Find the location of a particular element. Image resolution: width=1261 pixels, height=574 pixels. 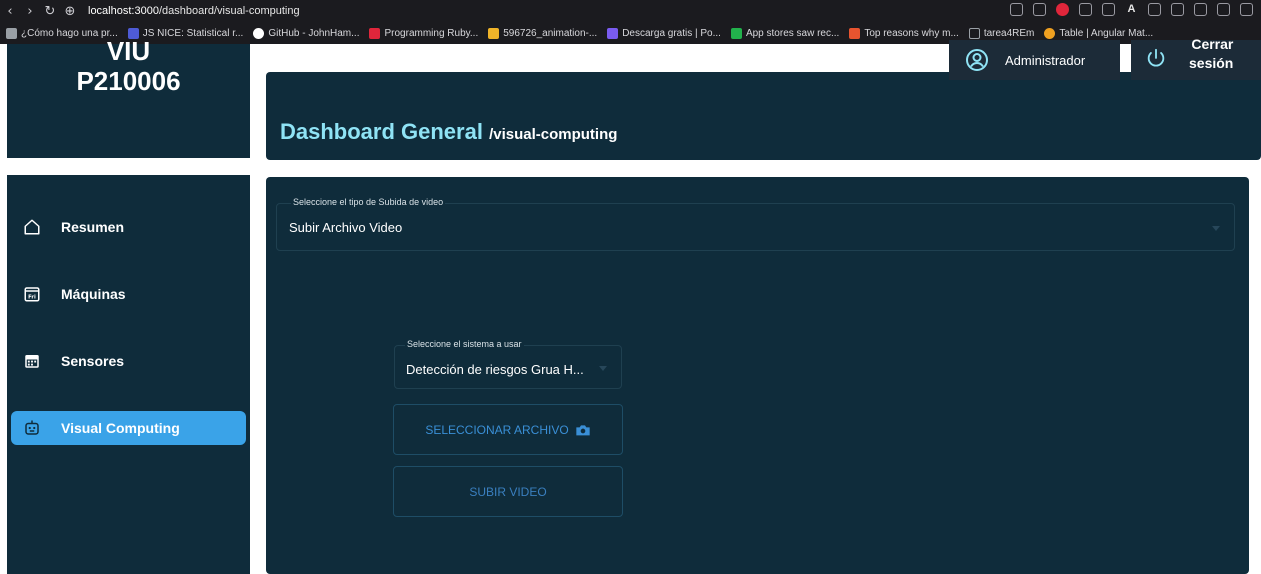

upload-video-label: SUBIR VIDEO is located at coordinates (508, 491).